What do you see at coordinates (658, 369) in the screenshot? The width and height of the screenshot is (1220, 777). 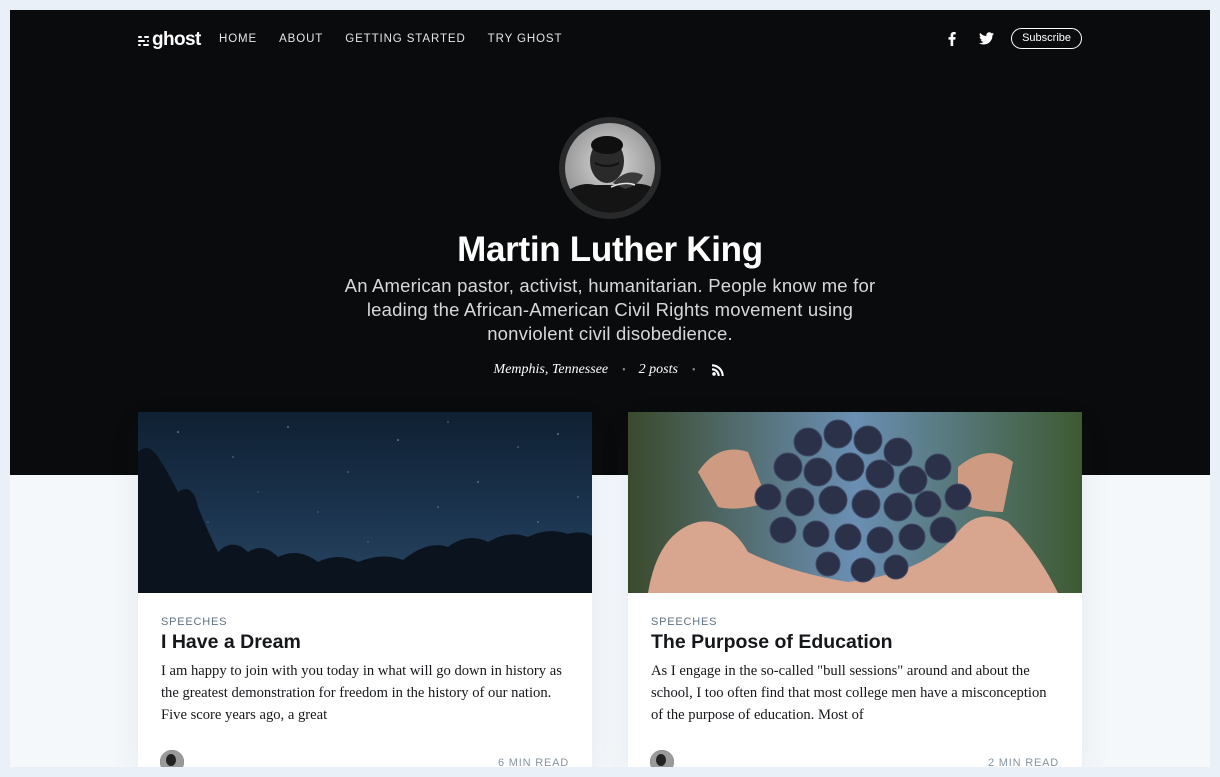 I see `author-post-count: 2 posts` at bounding box center [658, 369].